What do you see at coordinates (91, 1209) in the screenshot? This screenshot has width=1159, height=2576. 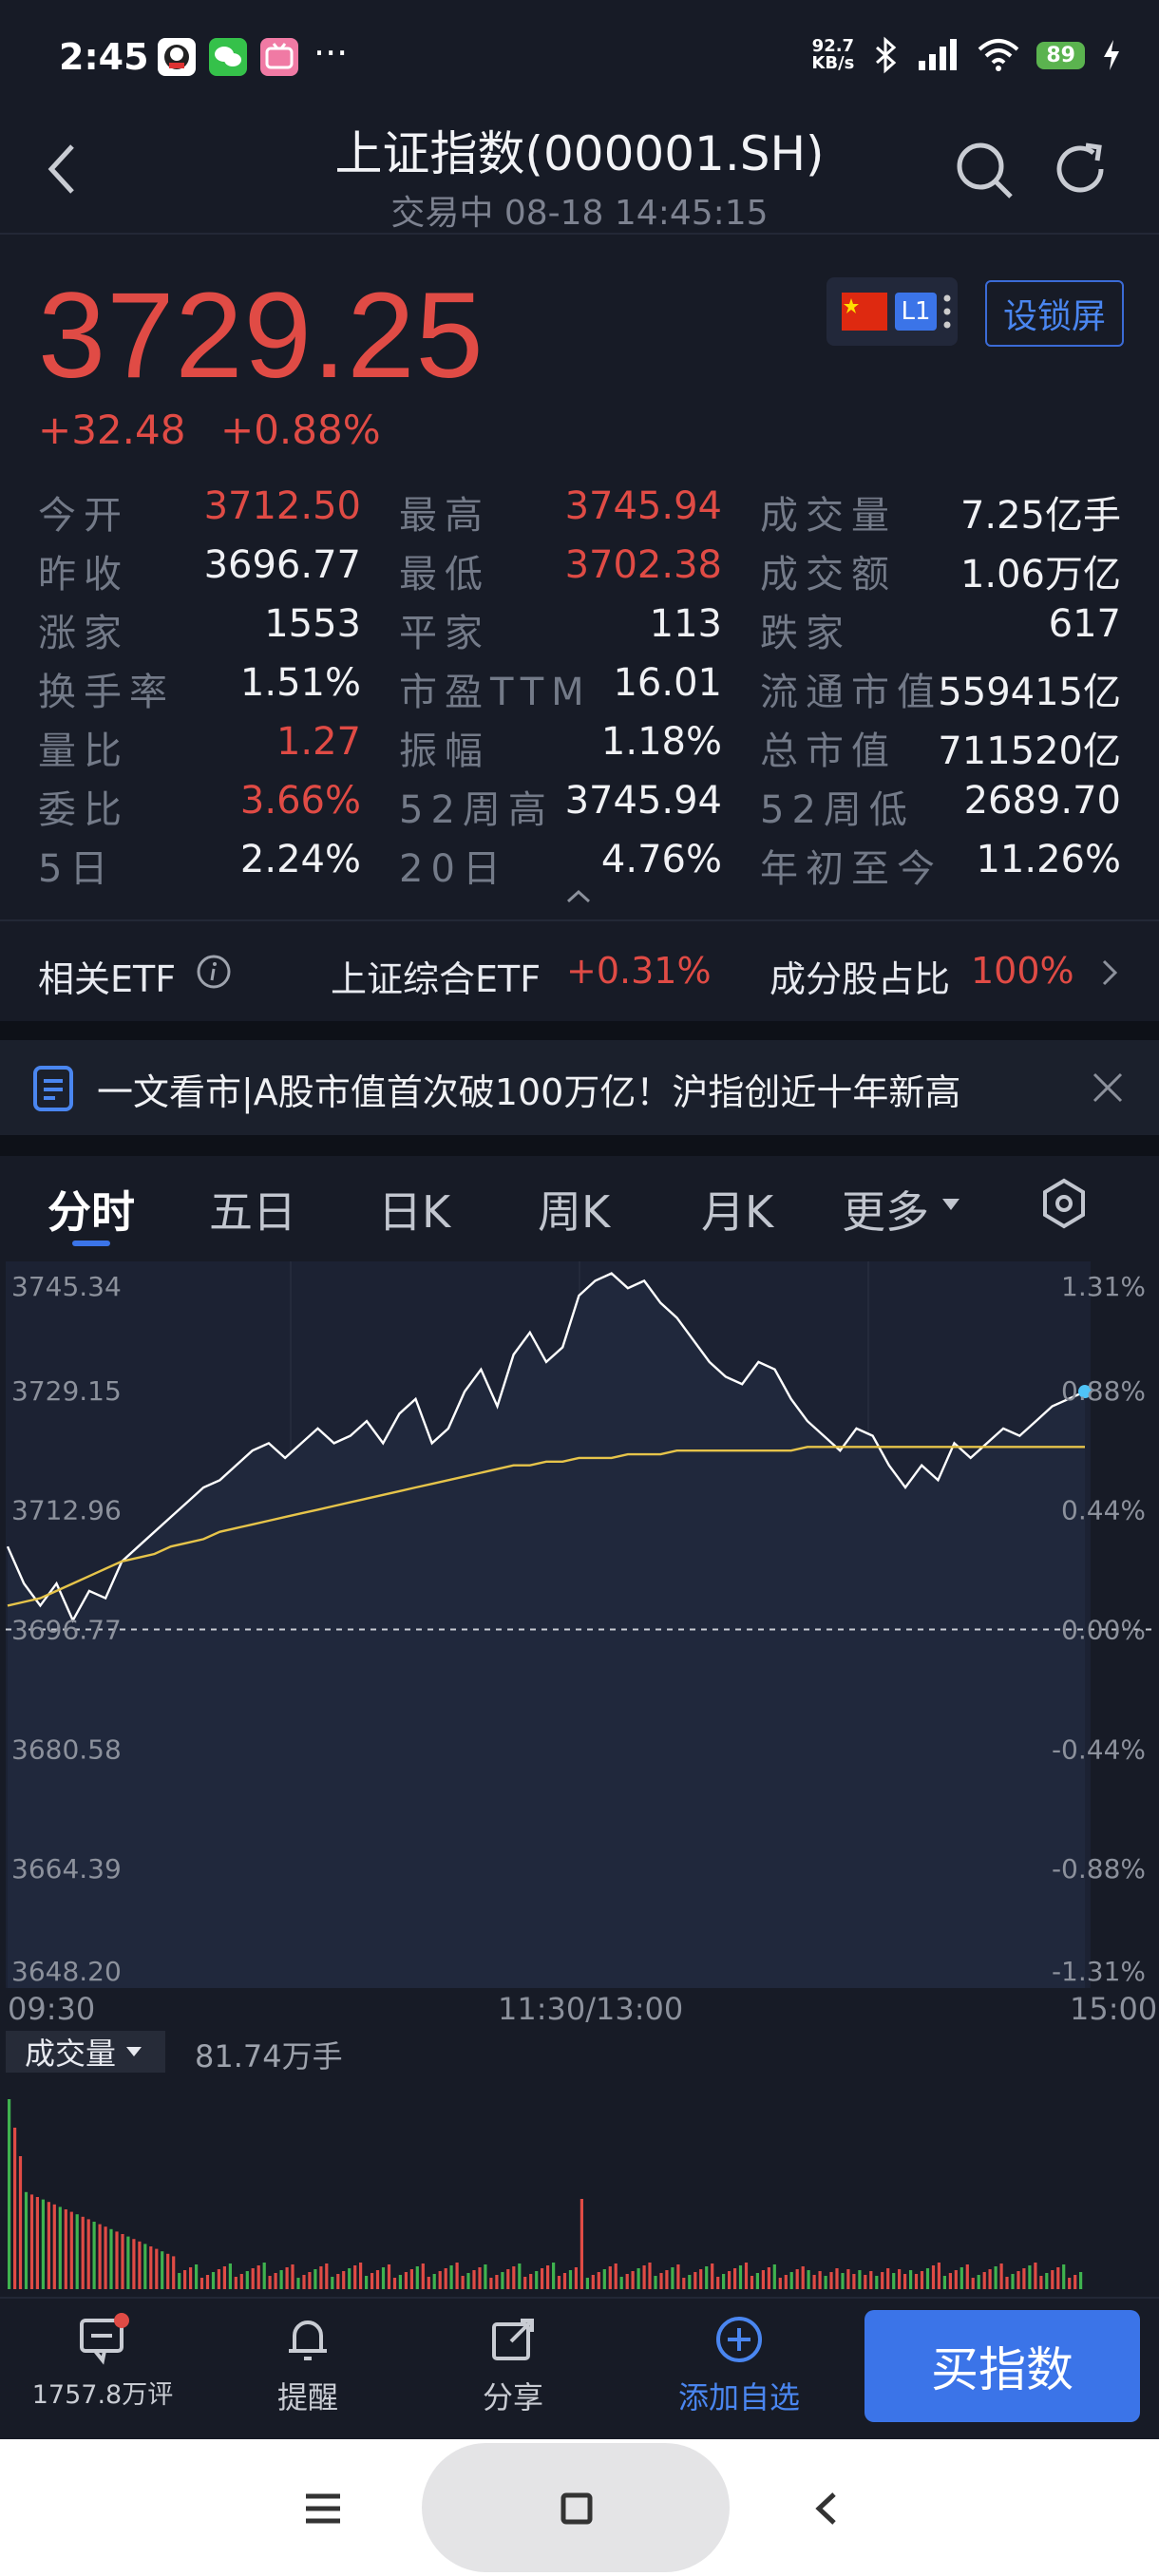 I see `tab-intraday: 分时` at bounding box center [91, 1209].